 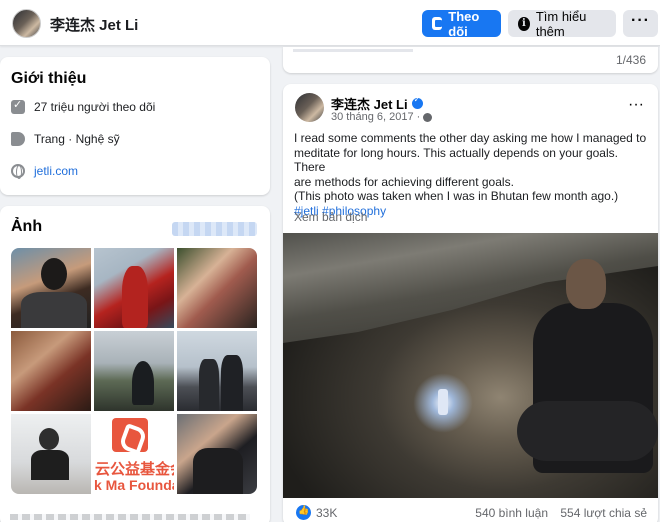 I want to click on intro-title: Giới thiệu, so click(x=49, y=78).